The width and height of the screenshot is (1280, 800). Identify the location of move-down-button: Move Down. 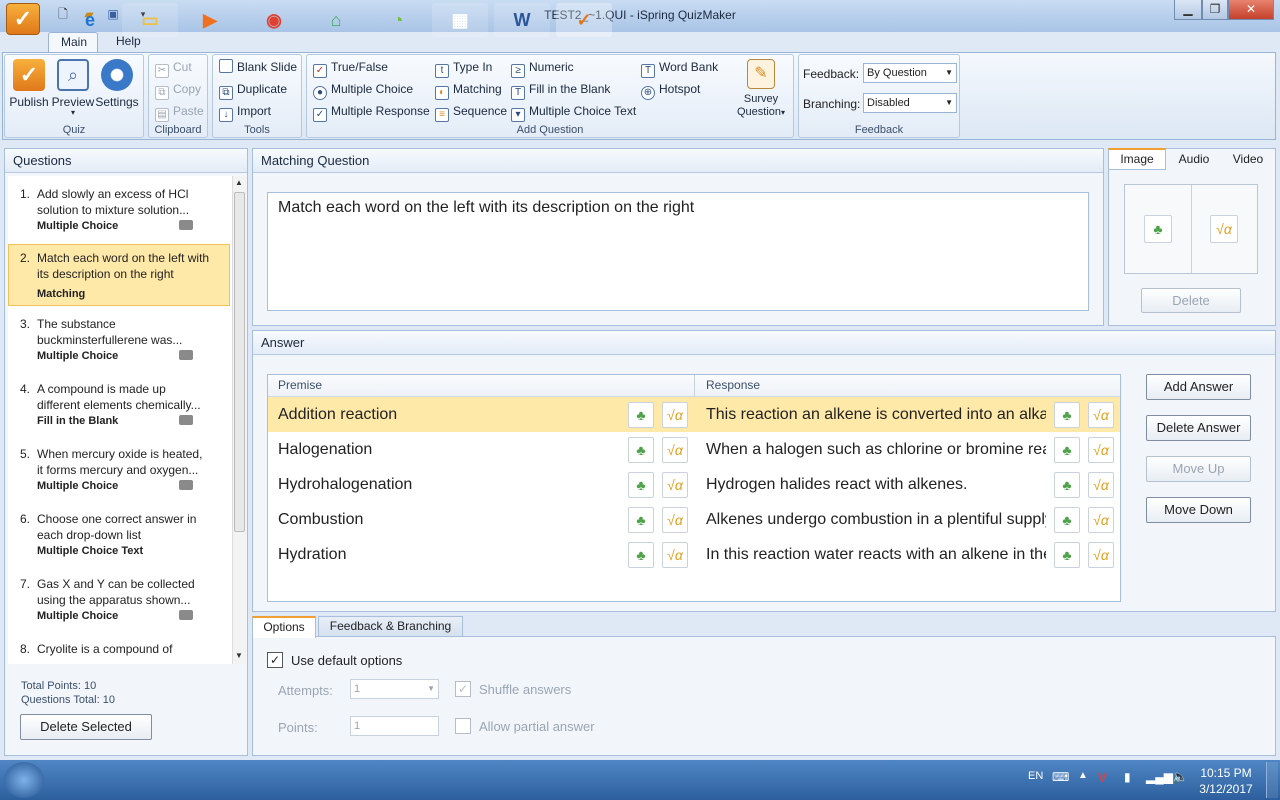
(1198, 510).